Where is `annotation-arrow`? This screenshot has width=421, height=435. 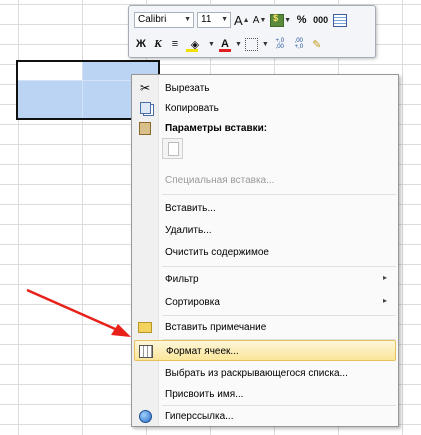
annotation-arrow is located at coordinates (78, 312).